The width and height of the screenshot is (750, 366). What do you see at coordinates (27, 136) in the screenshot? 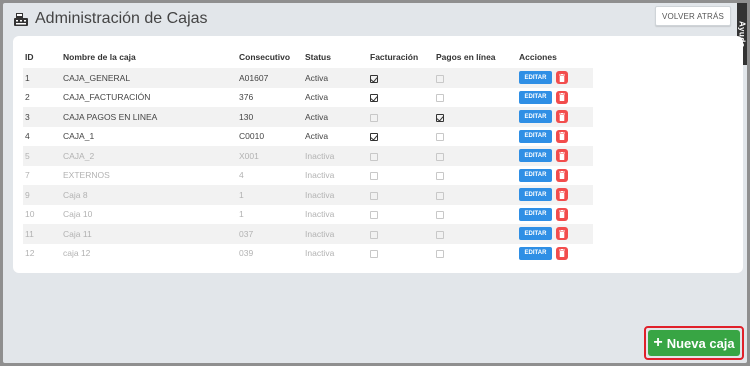
I see `cell-id: 4` at bounding box center [27, 136].